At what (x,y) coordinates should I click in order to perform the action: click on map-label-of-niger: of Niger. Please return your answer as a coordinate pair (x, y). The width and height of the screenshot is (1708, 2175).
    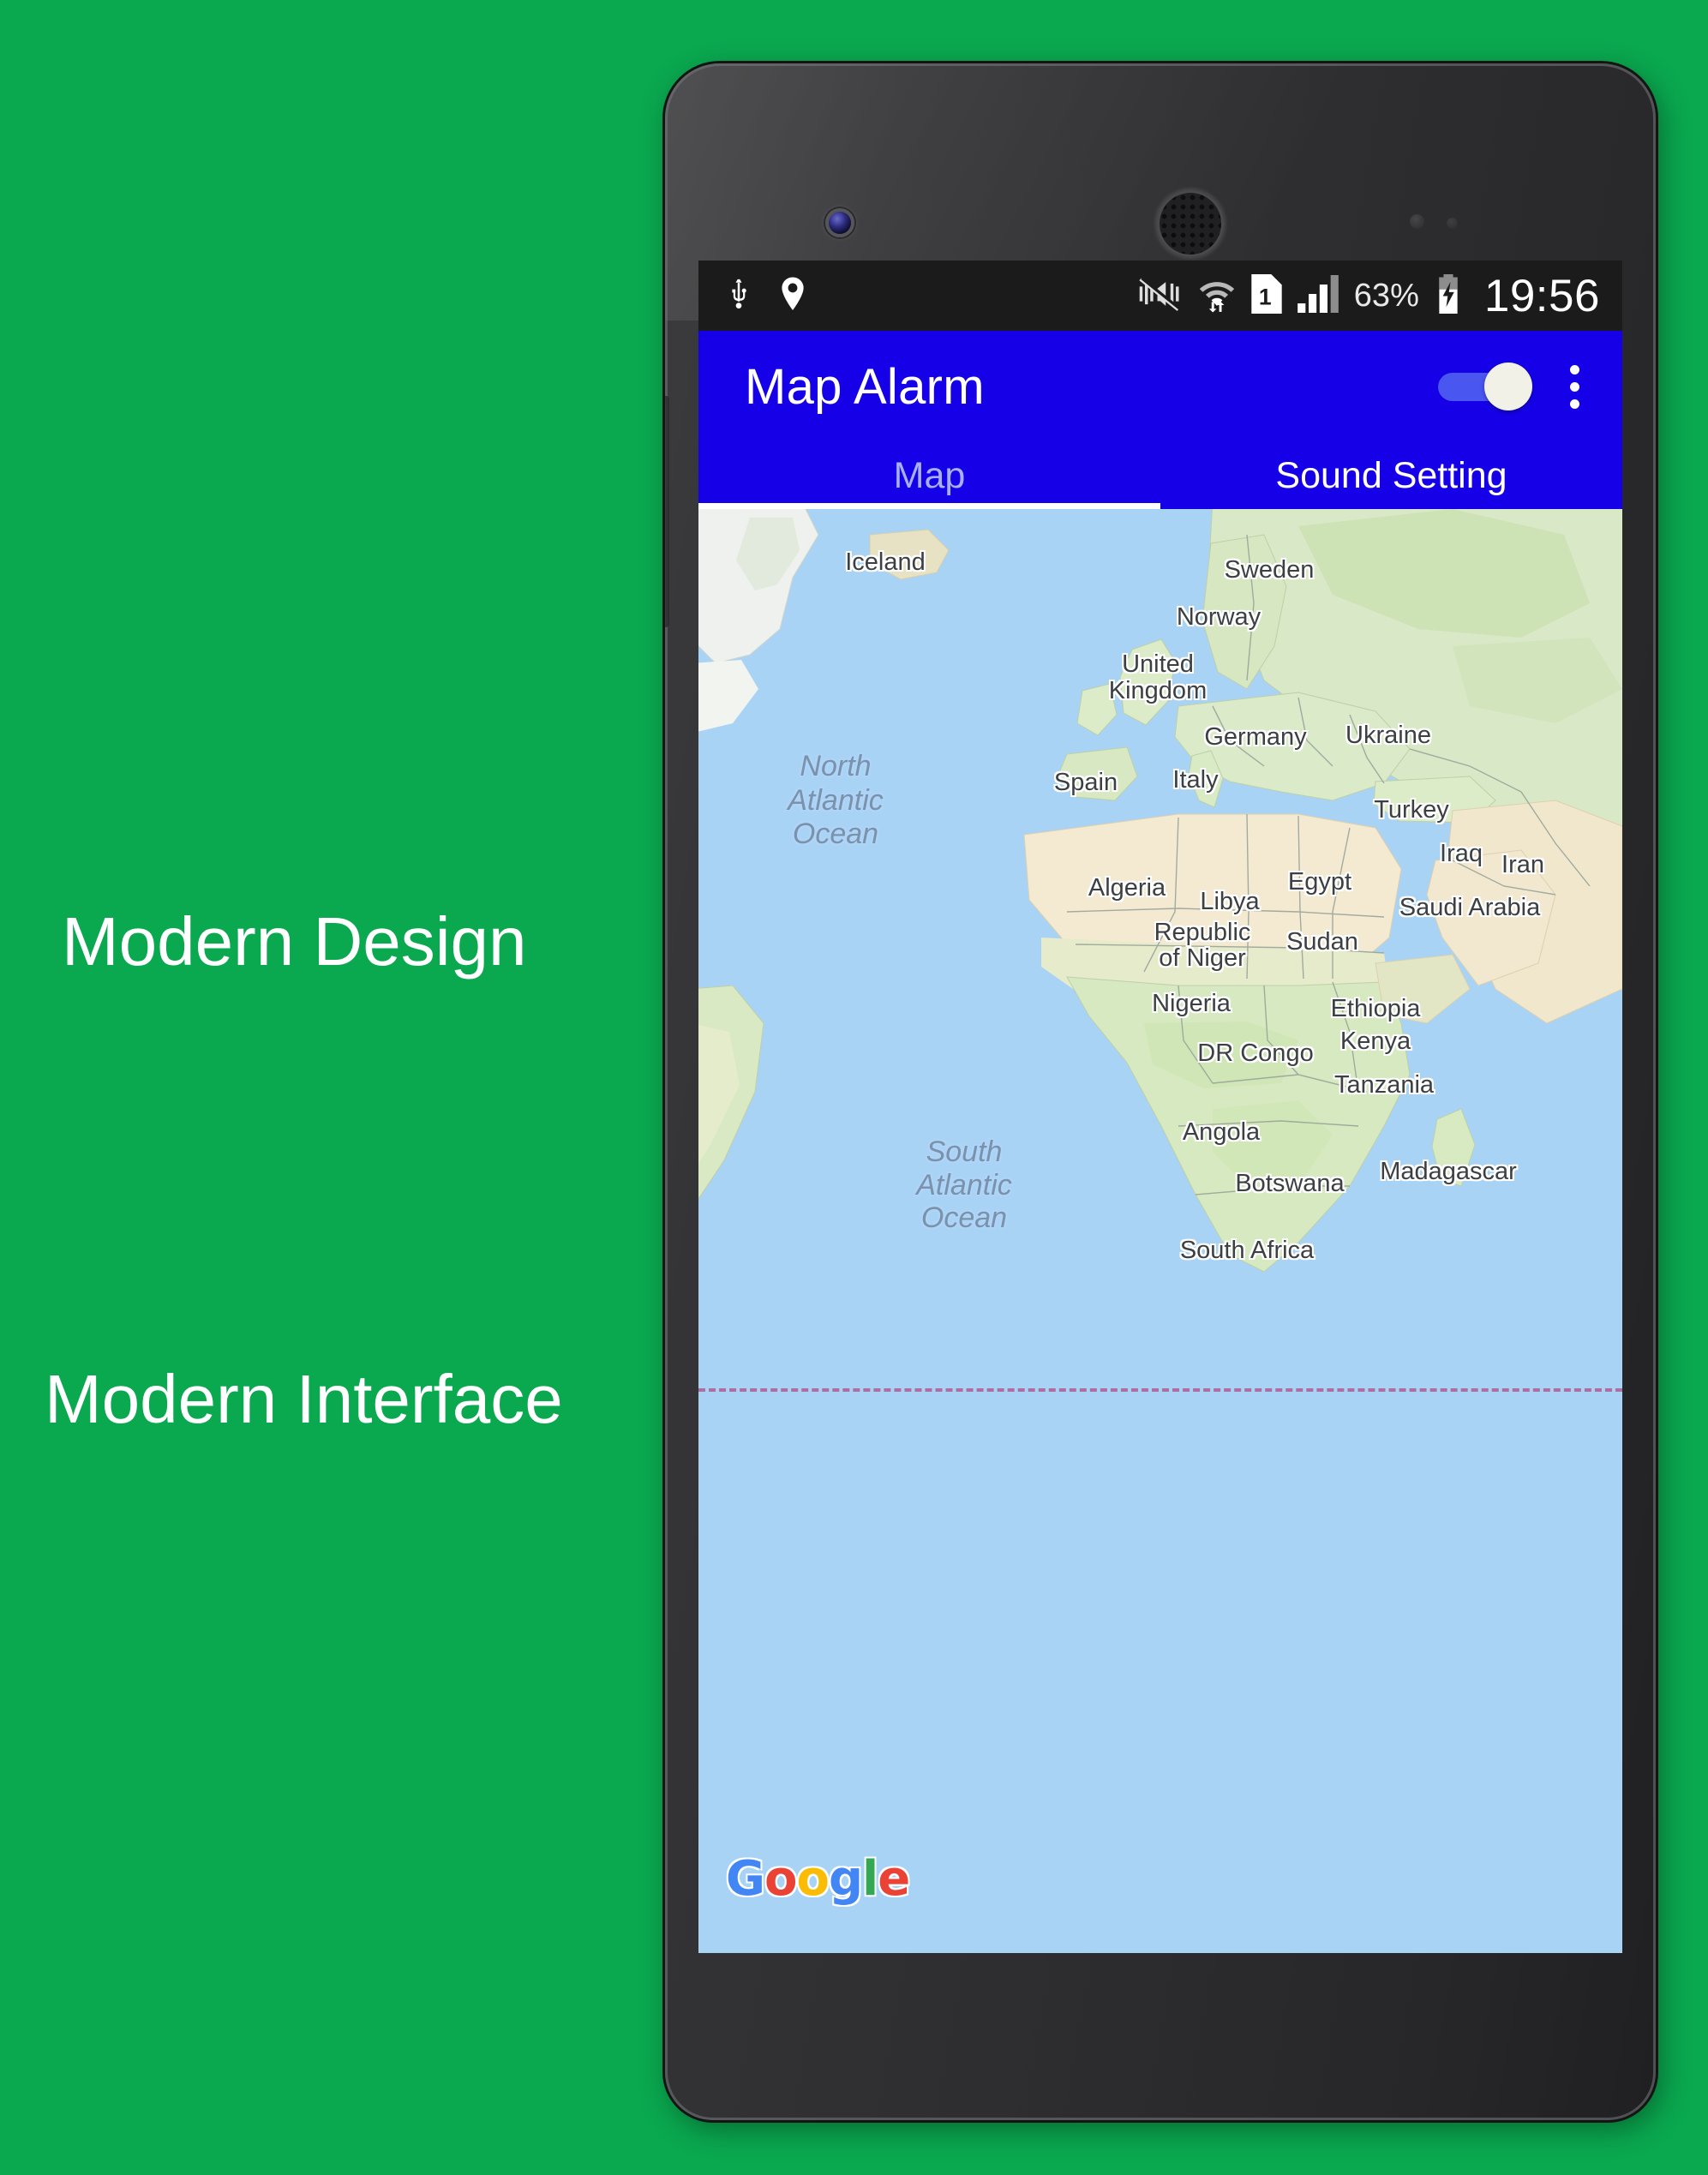
    Looking at the image, I should click on (1202, 958).